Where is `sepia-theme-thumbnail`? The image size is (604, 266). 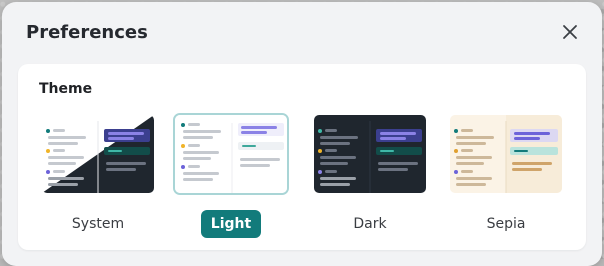 sepia-theme-thumbnail is located at coordinates (506, 154).